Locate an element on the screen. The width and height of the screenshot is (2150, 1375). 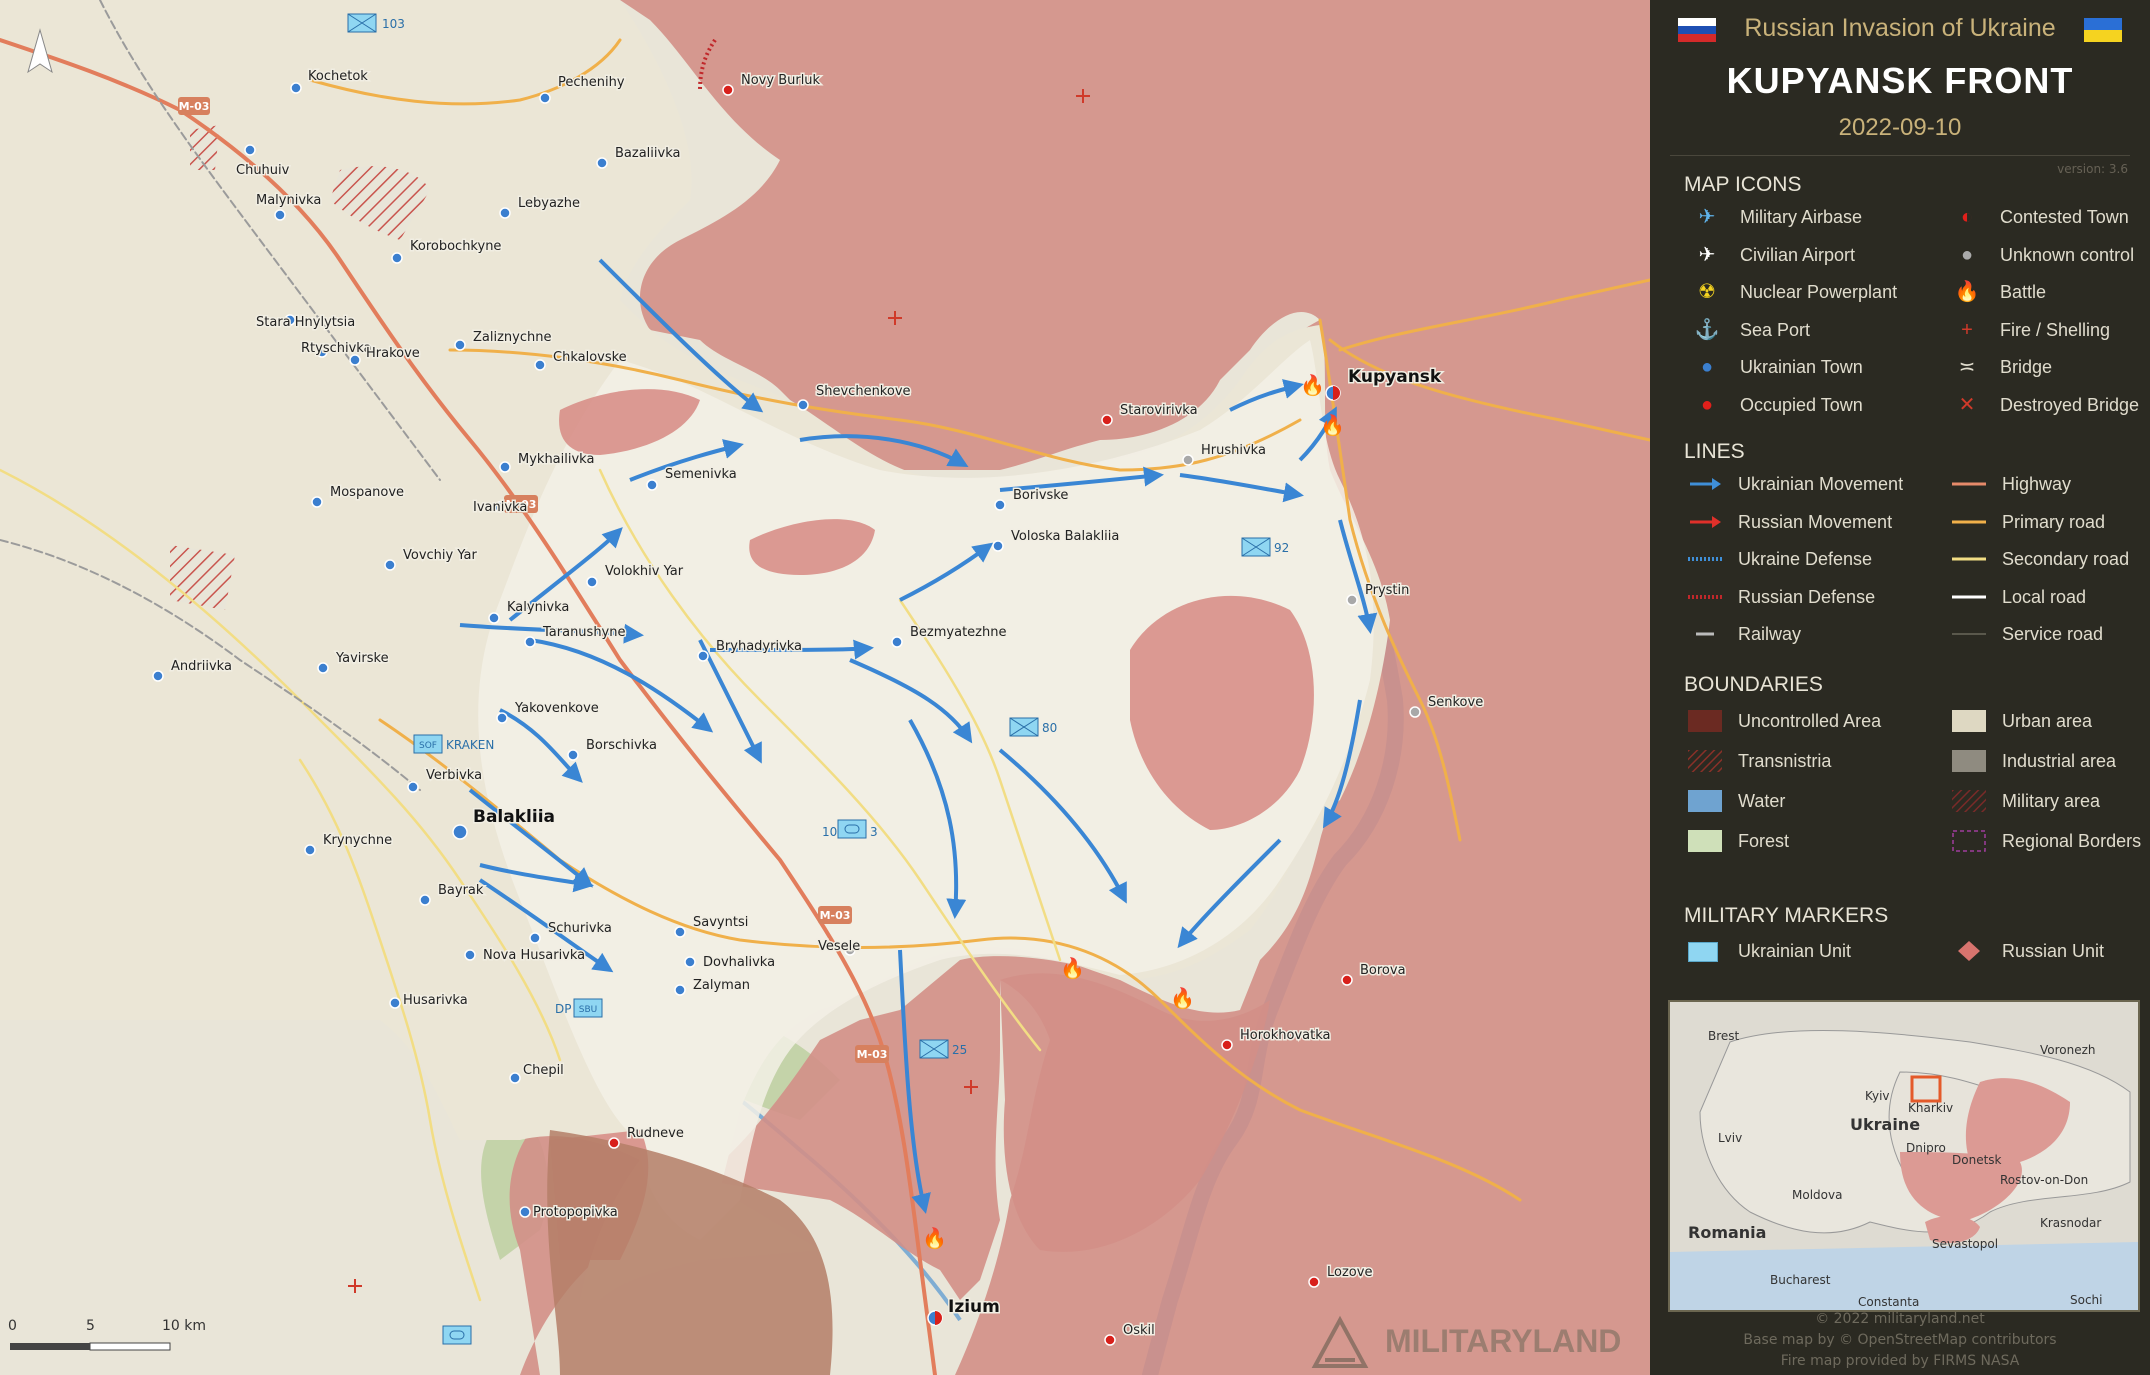
town-marker-mykhailivka is located at coordinates (505, 467).